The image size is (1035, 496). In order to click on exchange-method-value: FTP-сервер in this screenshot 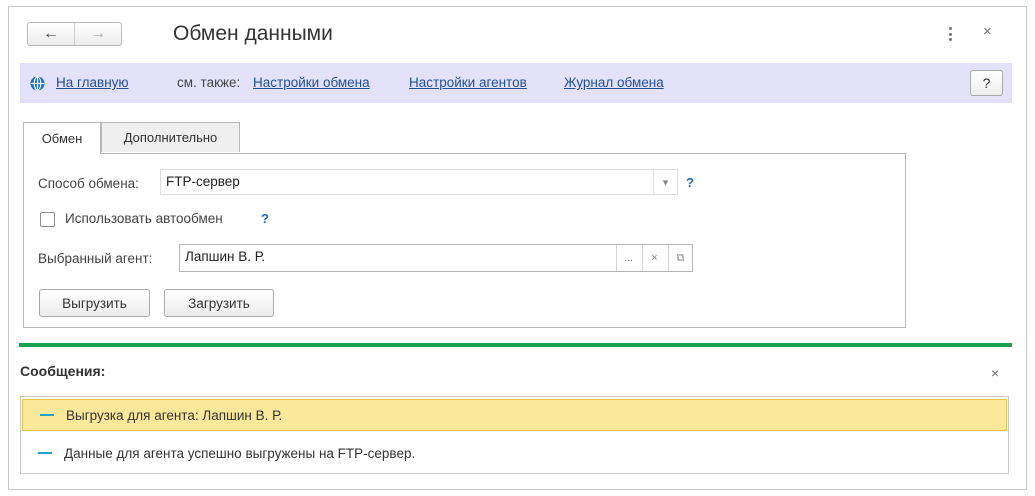, I will do `click(203, 181)`.